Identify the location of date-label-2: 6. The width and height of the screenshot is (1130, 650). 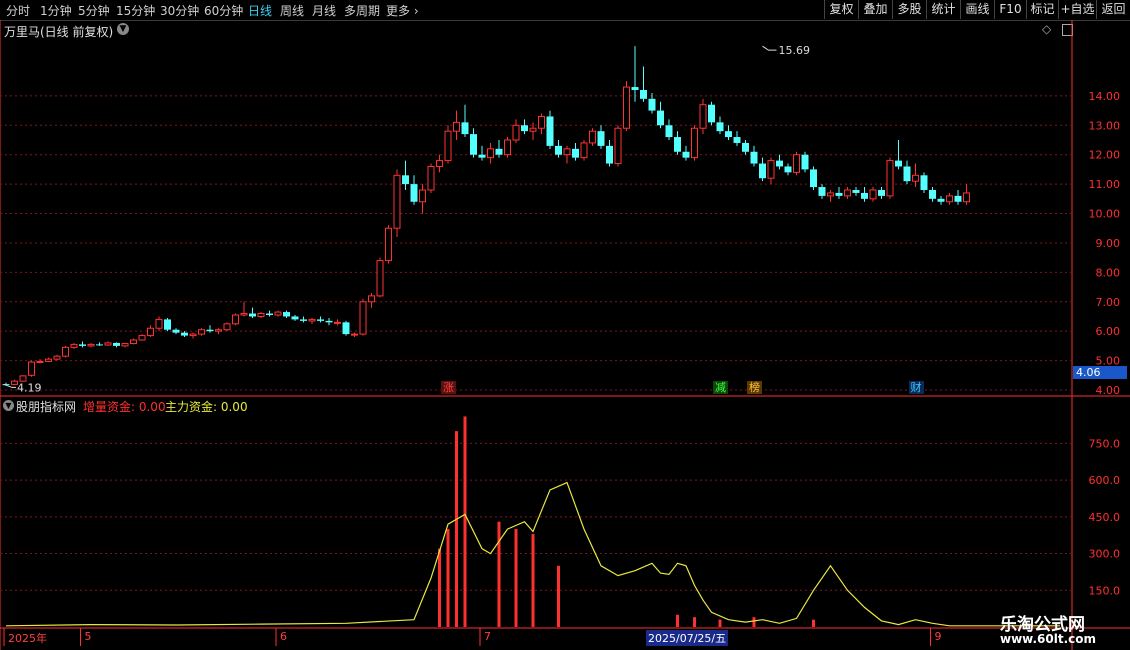
(283, 636).